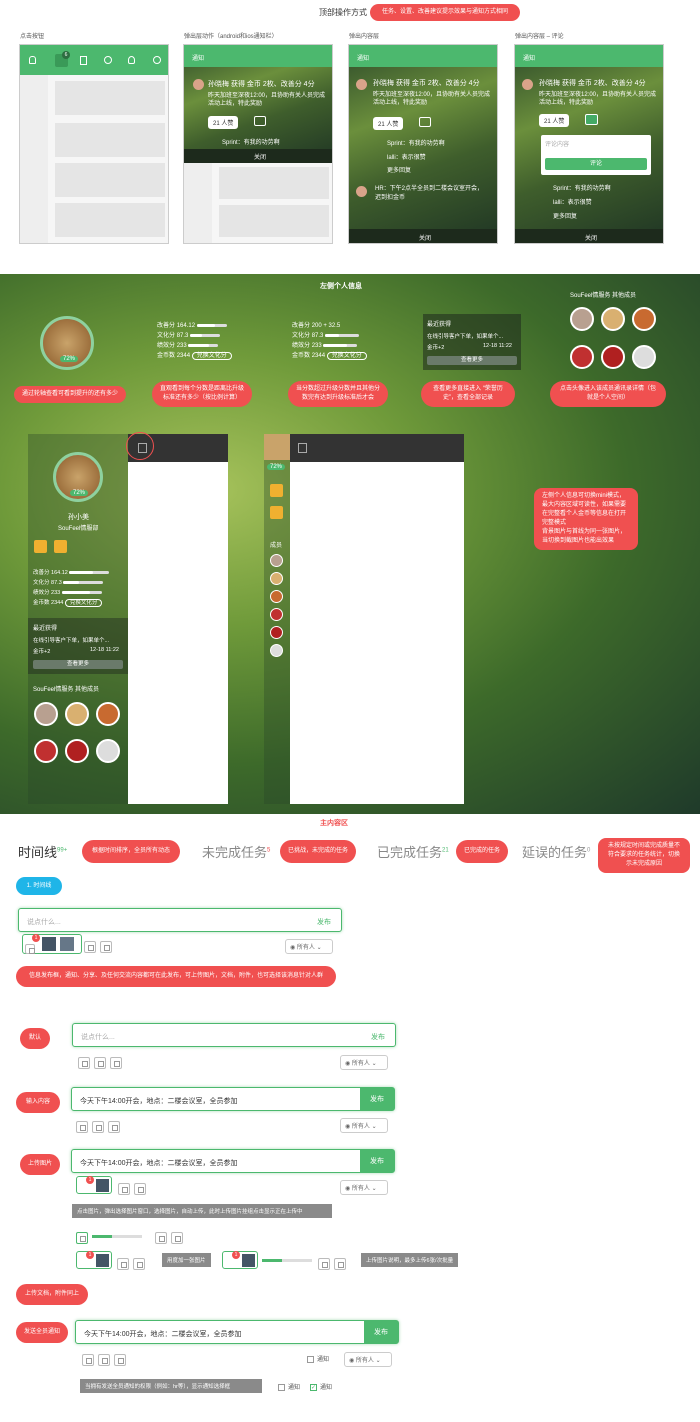  I want to click on user-avatar, so click(277, 447).